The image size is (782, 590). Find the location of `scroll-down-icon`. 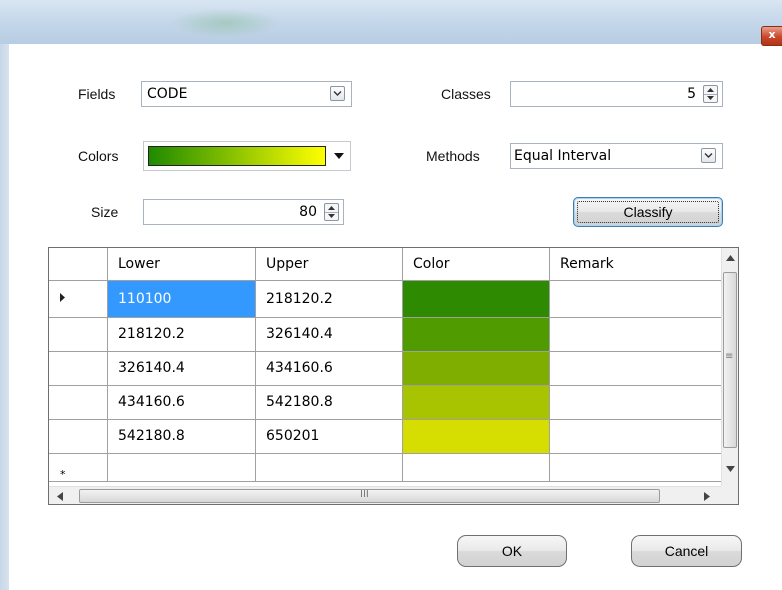

scroll-down-icon is located at coordinates (730, 469).